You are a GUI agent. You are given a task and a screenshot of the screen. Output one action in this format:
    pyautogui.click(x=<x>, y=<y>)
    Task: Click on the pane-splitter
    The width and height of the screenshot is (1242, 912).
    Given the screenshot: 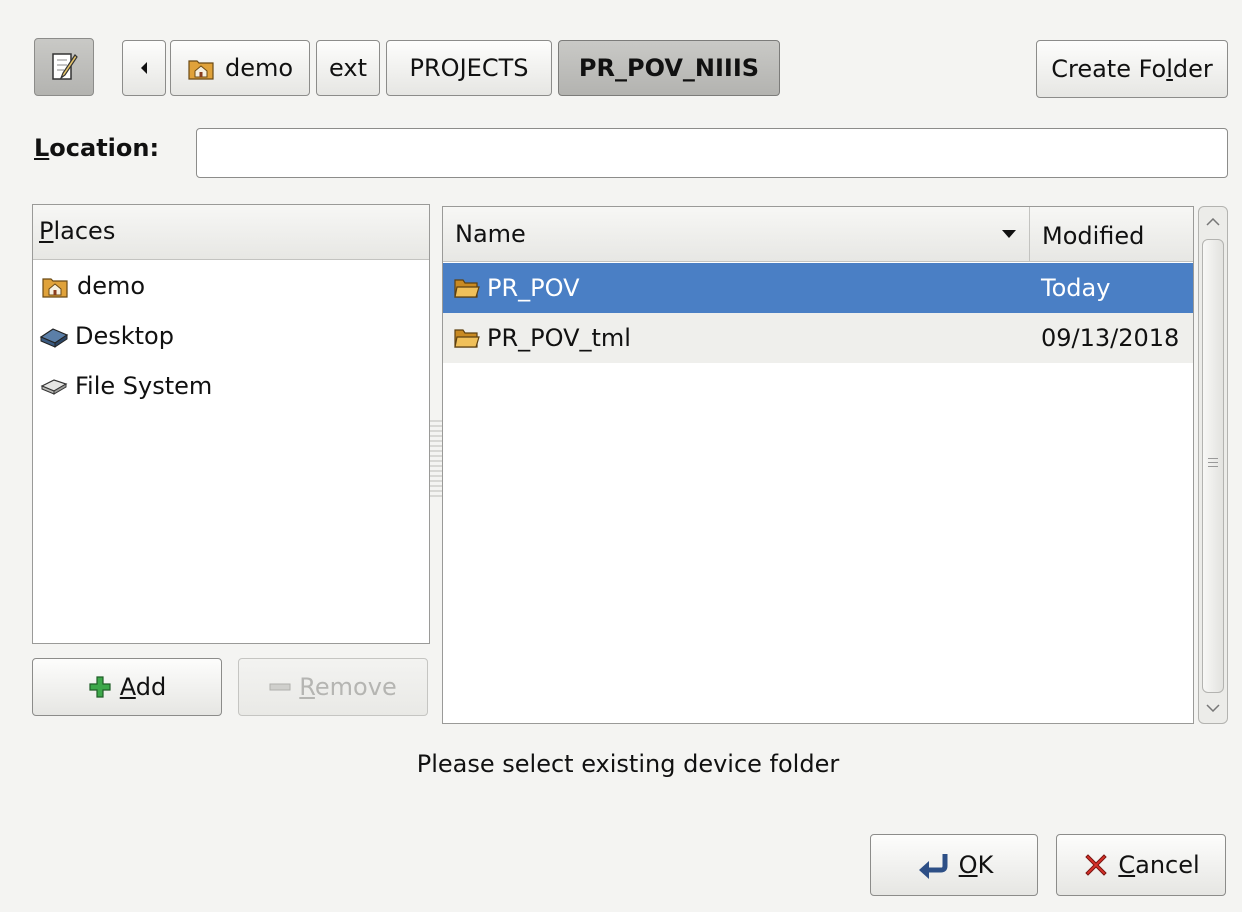 What is the action you would take?
    pyautogui.click(x=436, y=460)
    